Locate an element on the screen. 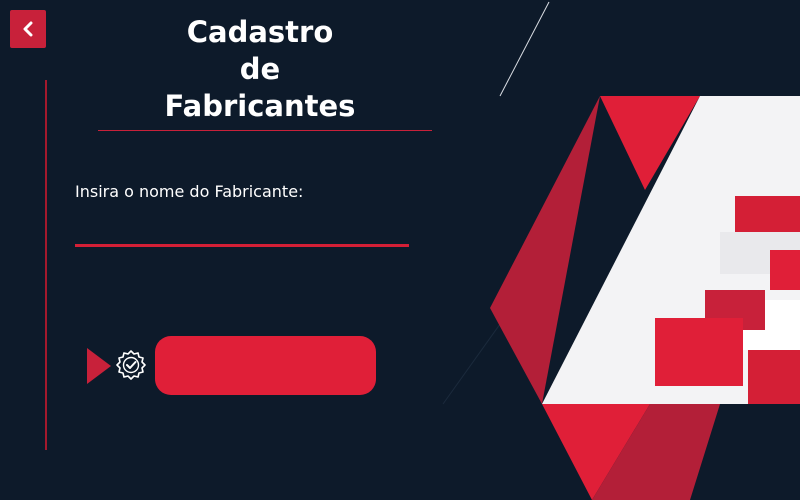 This screenshot has height=500, width=800. back-button is located at coordinates (28, 29).